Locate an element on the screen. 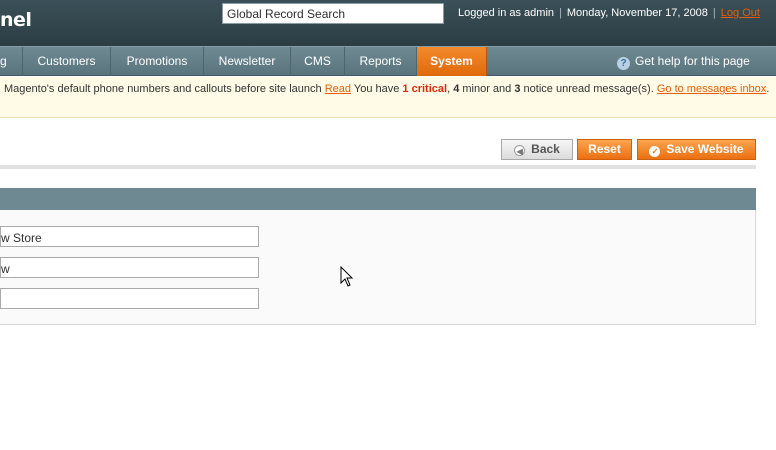  logout-link: Log Out is located at coordinates (740, 13).